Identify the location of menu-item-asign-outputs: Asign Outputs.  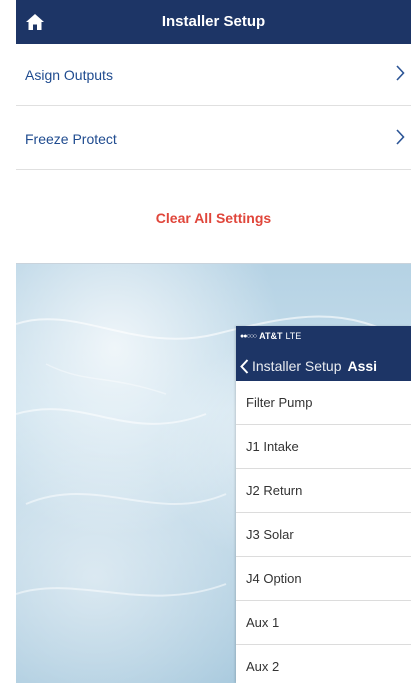
(213, 75).